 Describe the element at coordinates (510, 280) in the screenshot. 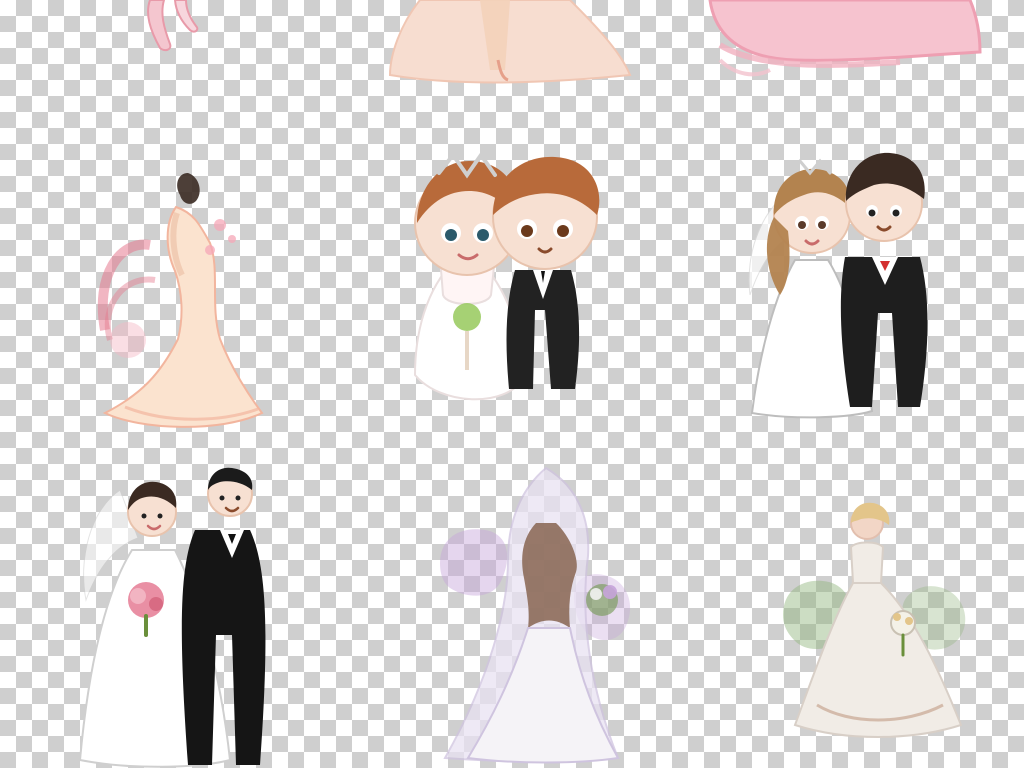

I see `mid-center-chibi-couple` at that location.